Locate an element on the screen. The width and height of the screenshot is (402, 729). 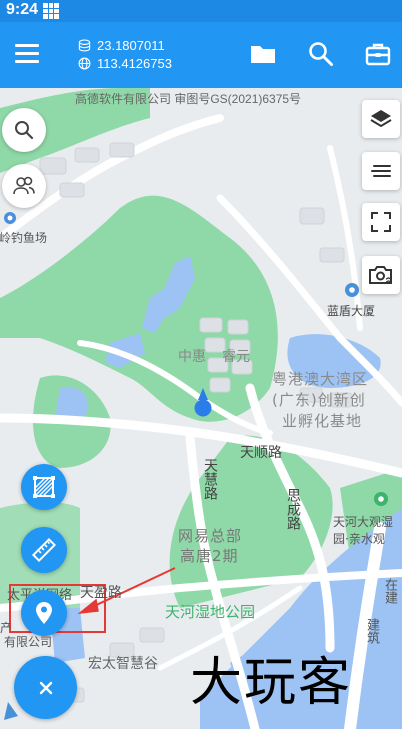
list-button is located at coordinates (381, 171).